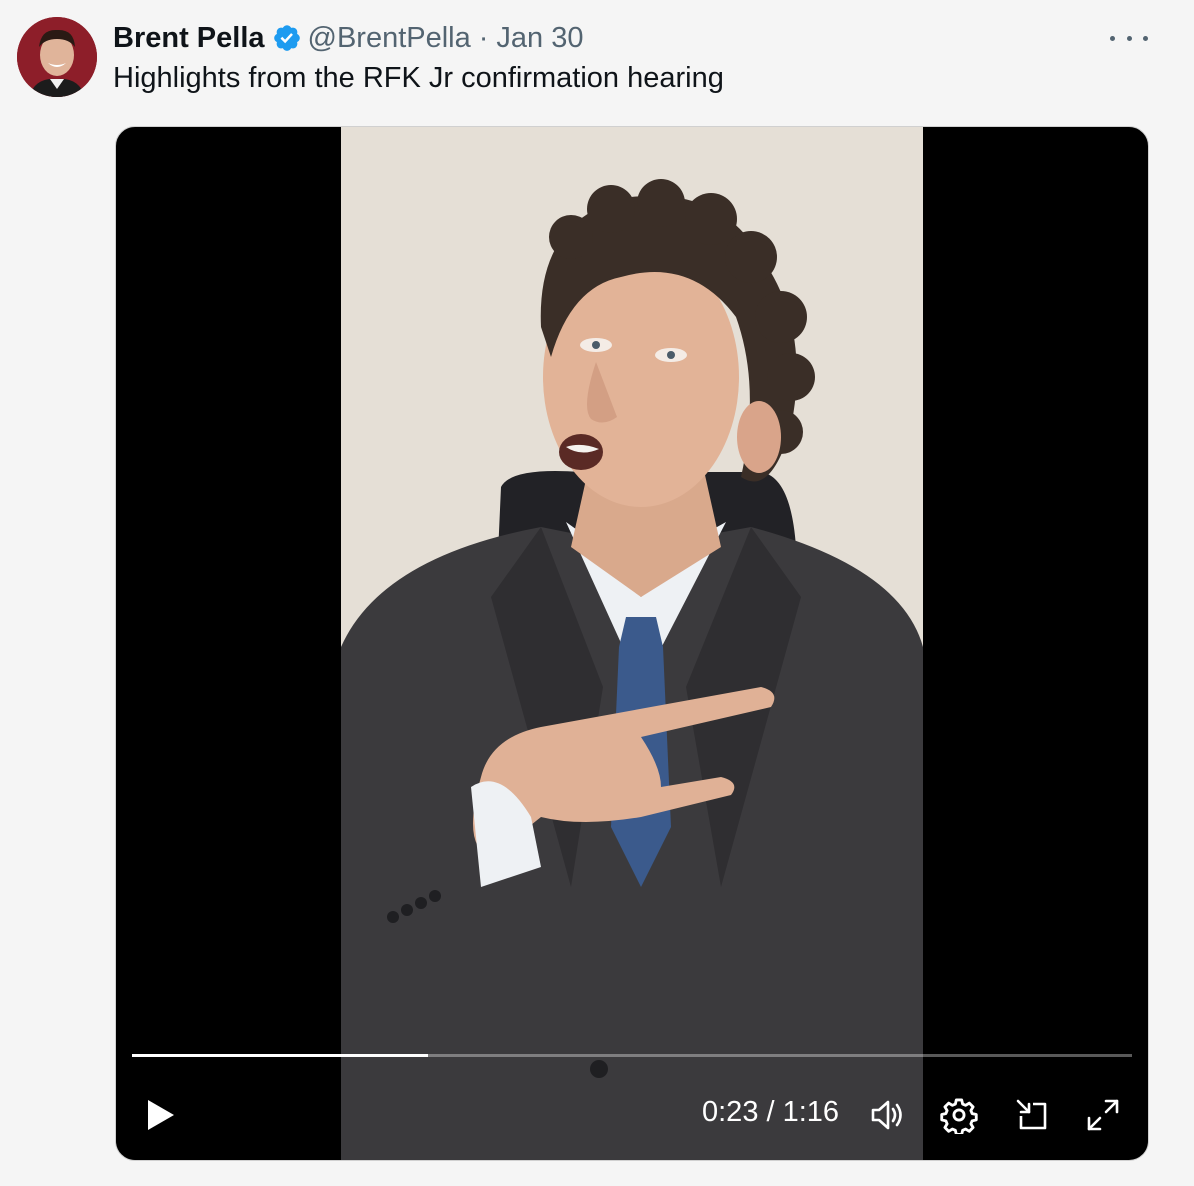  I want to click on avatar-image, so click(57, 57).